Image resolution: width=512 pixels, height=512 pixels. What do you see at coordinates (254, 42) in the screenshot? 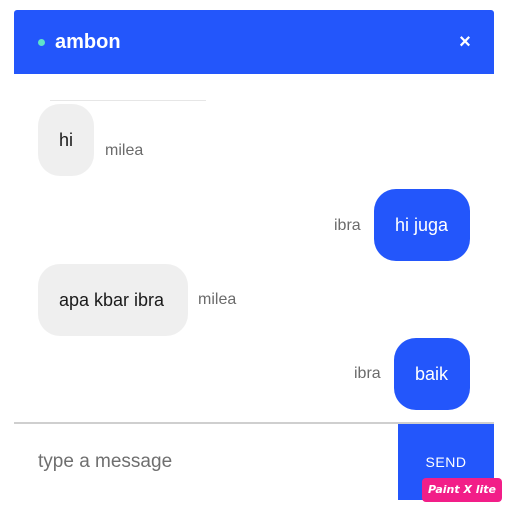
I see `chat-header: ambon ×` at bounding box center [254, 42].